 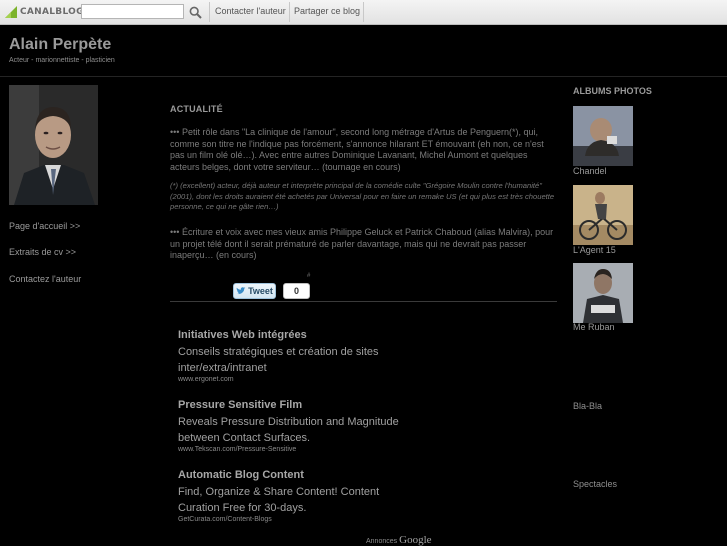 I want to click on album-label: Chandel, so click(x=590, y=171).